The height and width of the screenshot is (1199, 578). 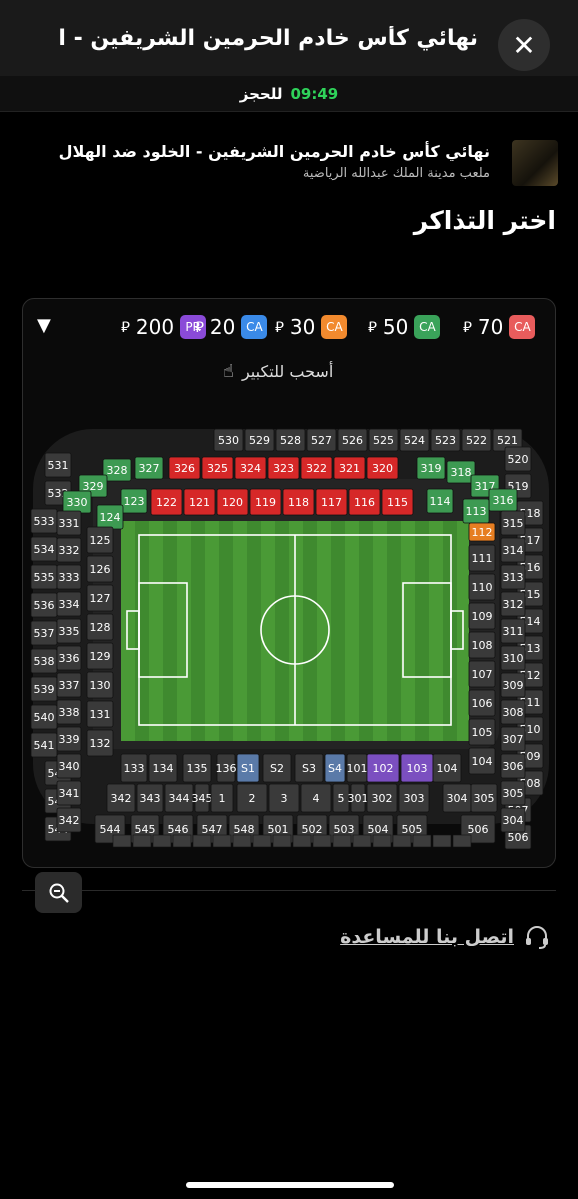 What do you see at coordinates (69, 577) in the screenshot?
I see `seat-section-333: 333` at bounding box center [69, 577].